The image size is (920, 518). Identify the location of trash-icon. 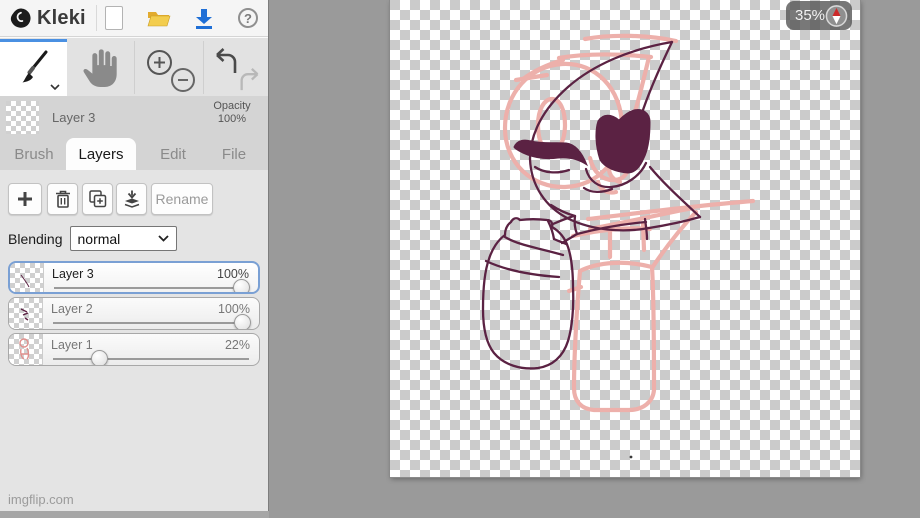
(62, 199).